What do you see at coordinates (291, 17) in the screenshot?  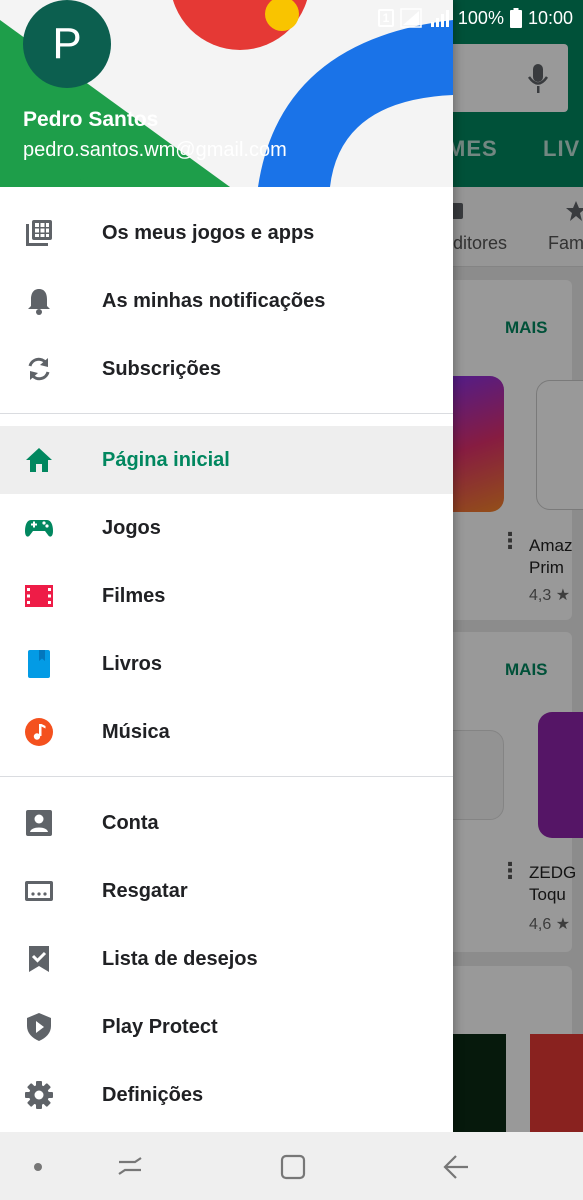 I see `status-bar: 1 100% 10:00` at bounding box center [291, 17].